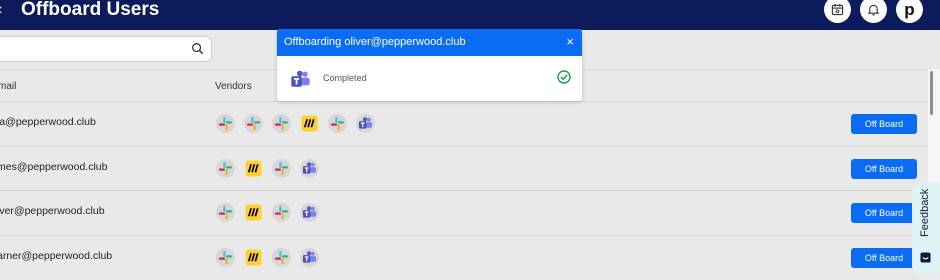  I want to click on search-input, so click(106, 49).